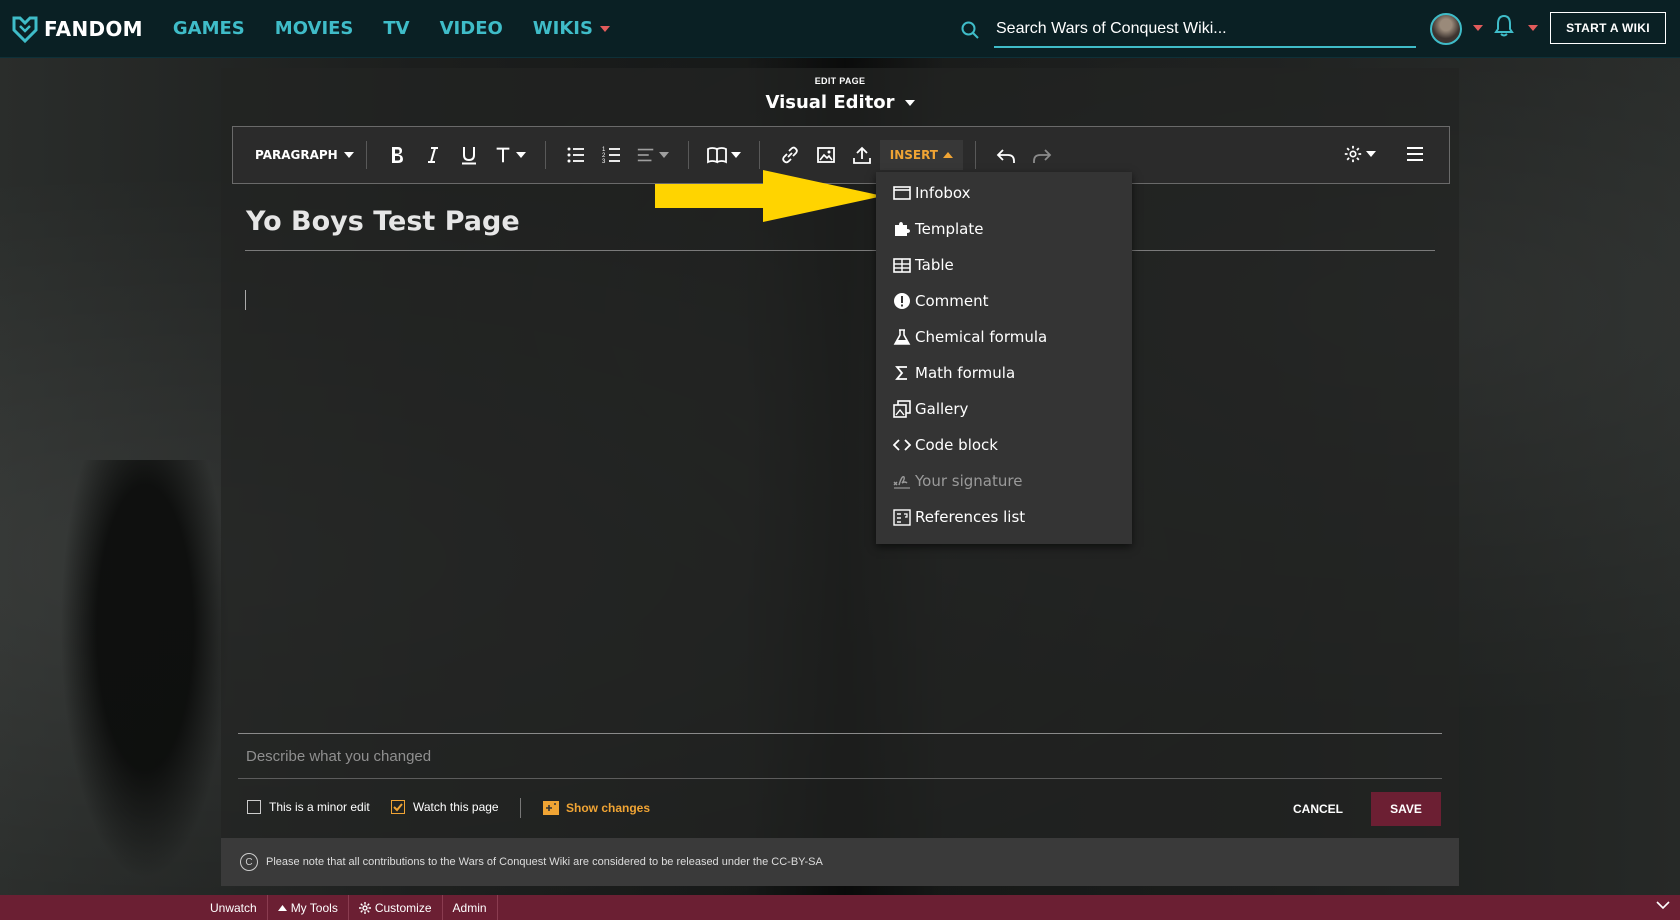 This screenshot has width=1680, height=920. I want to click on menu-item-references-list: References list, so click(1004, 517).